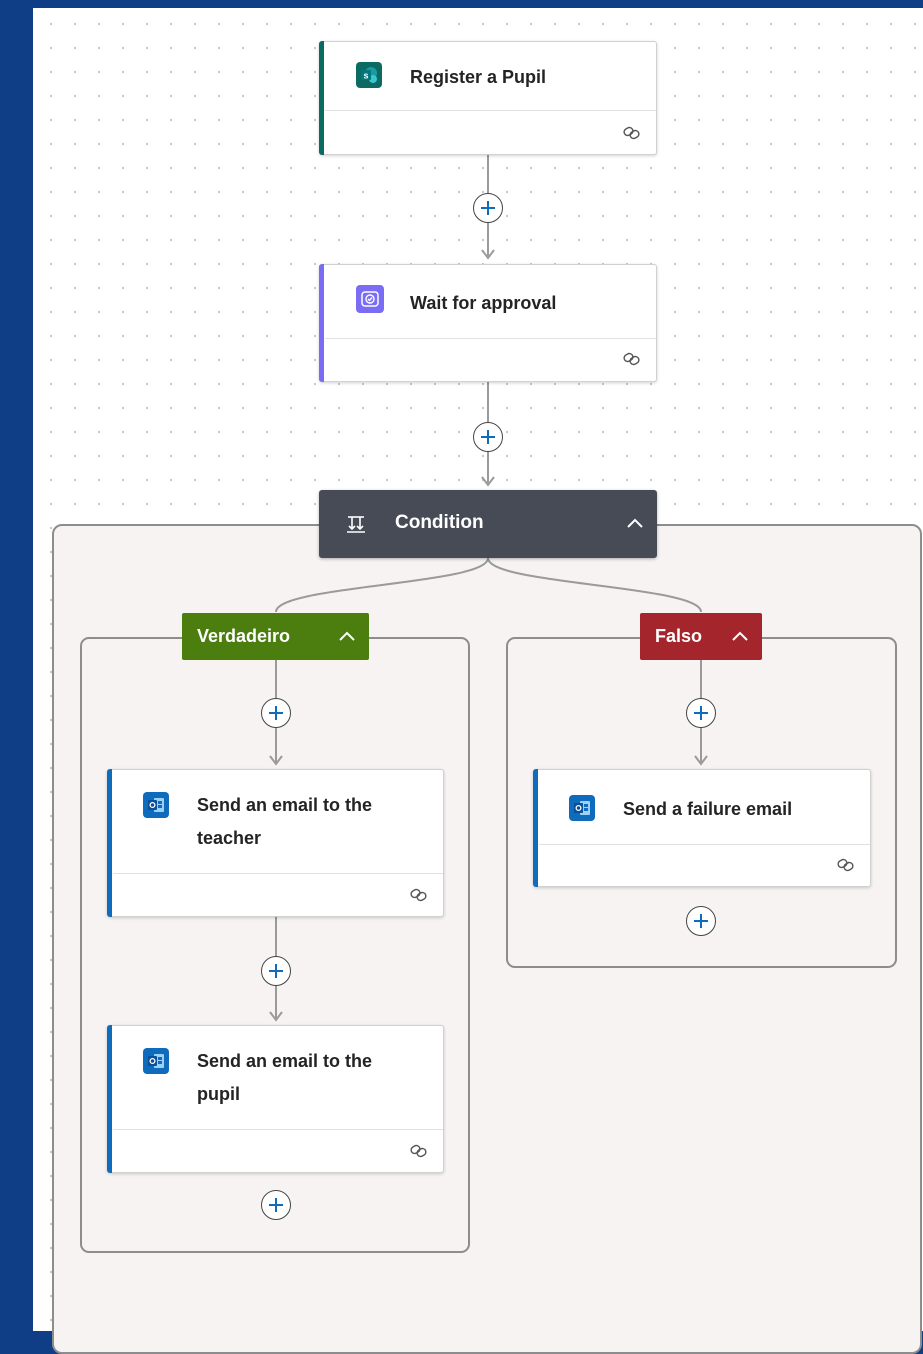 The image size is (923, 1354). I want to click on condition-label: Condition, so click(439, 522).